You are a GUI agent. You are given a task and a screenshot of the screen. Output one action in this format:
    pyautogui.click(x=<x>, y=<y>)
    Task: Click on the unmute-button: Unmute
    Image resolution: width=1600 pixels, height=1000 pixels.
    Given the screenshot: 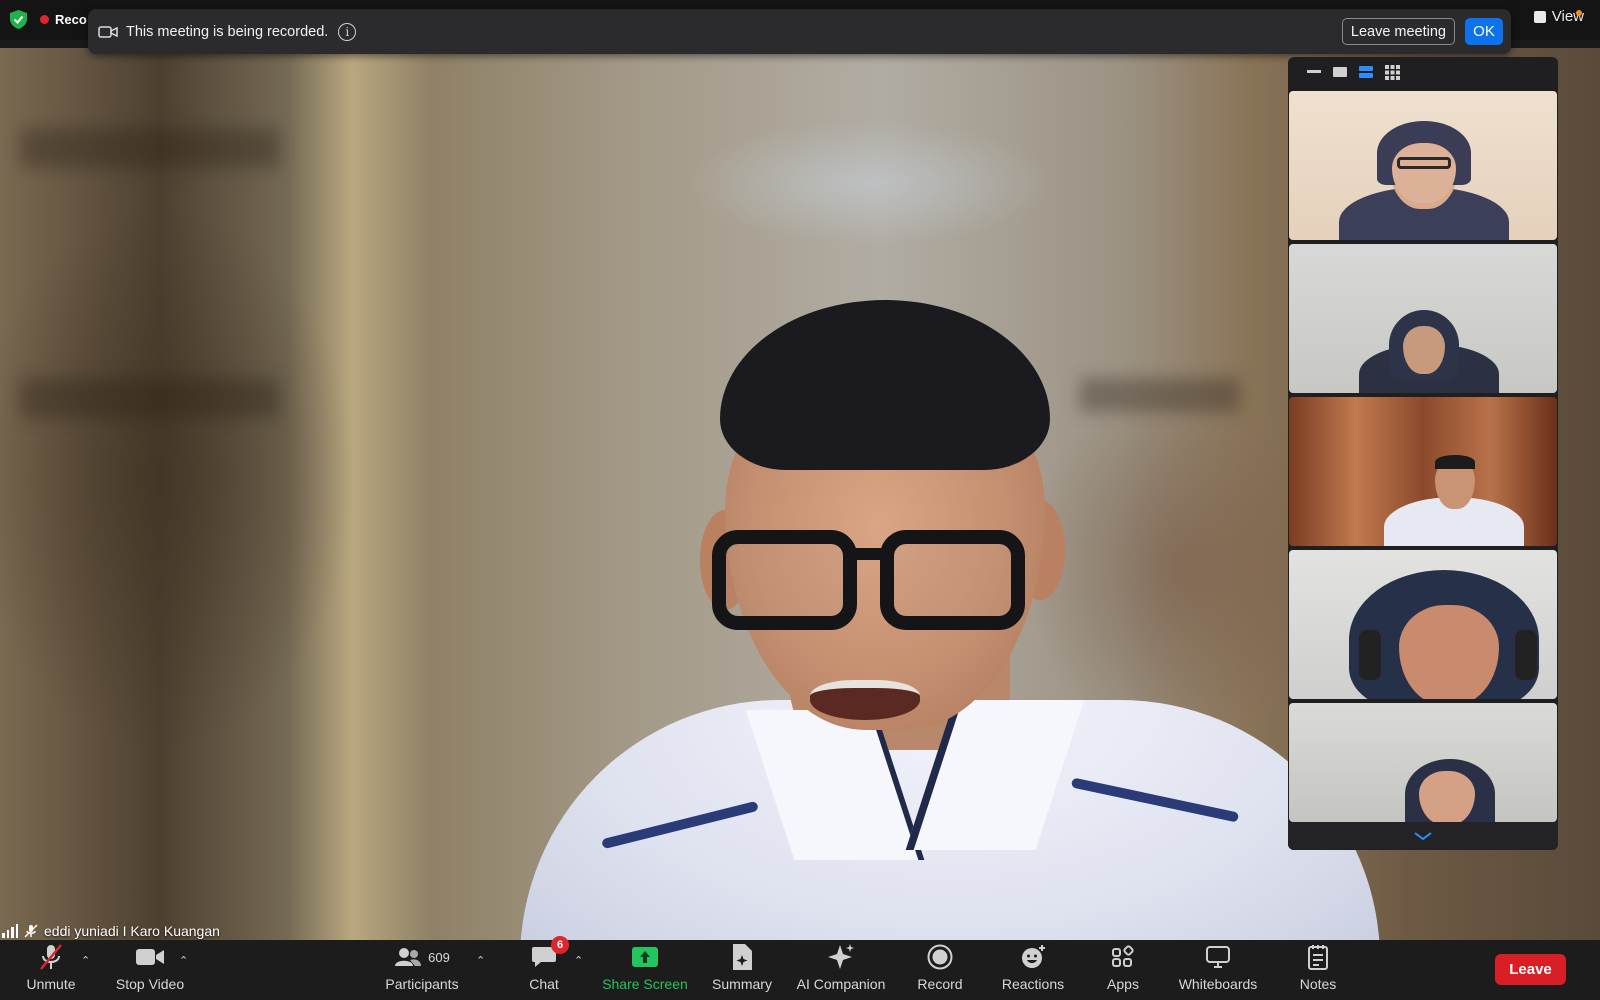 What is the action you would take?
    pyautogui.click(x=51, y=970)
    